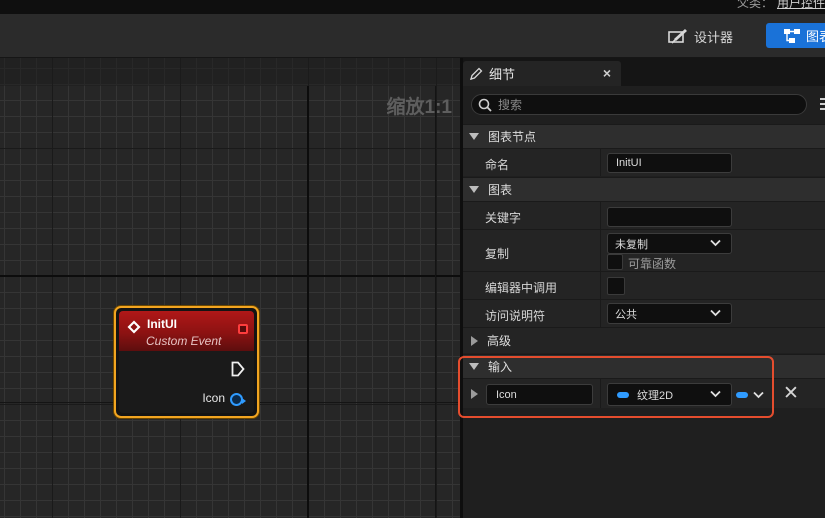  I want to click on graph-label: 图表, so click(815, 36).